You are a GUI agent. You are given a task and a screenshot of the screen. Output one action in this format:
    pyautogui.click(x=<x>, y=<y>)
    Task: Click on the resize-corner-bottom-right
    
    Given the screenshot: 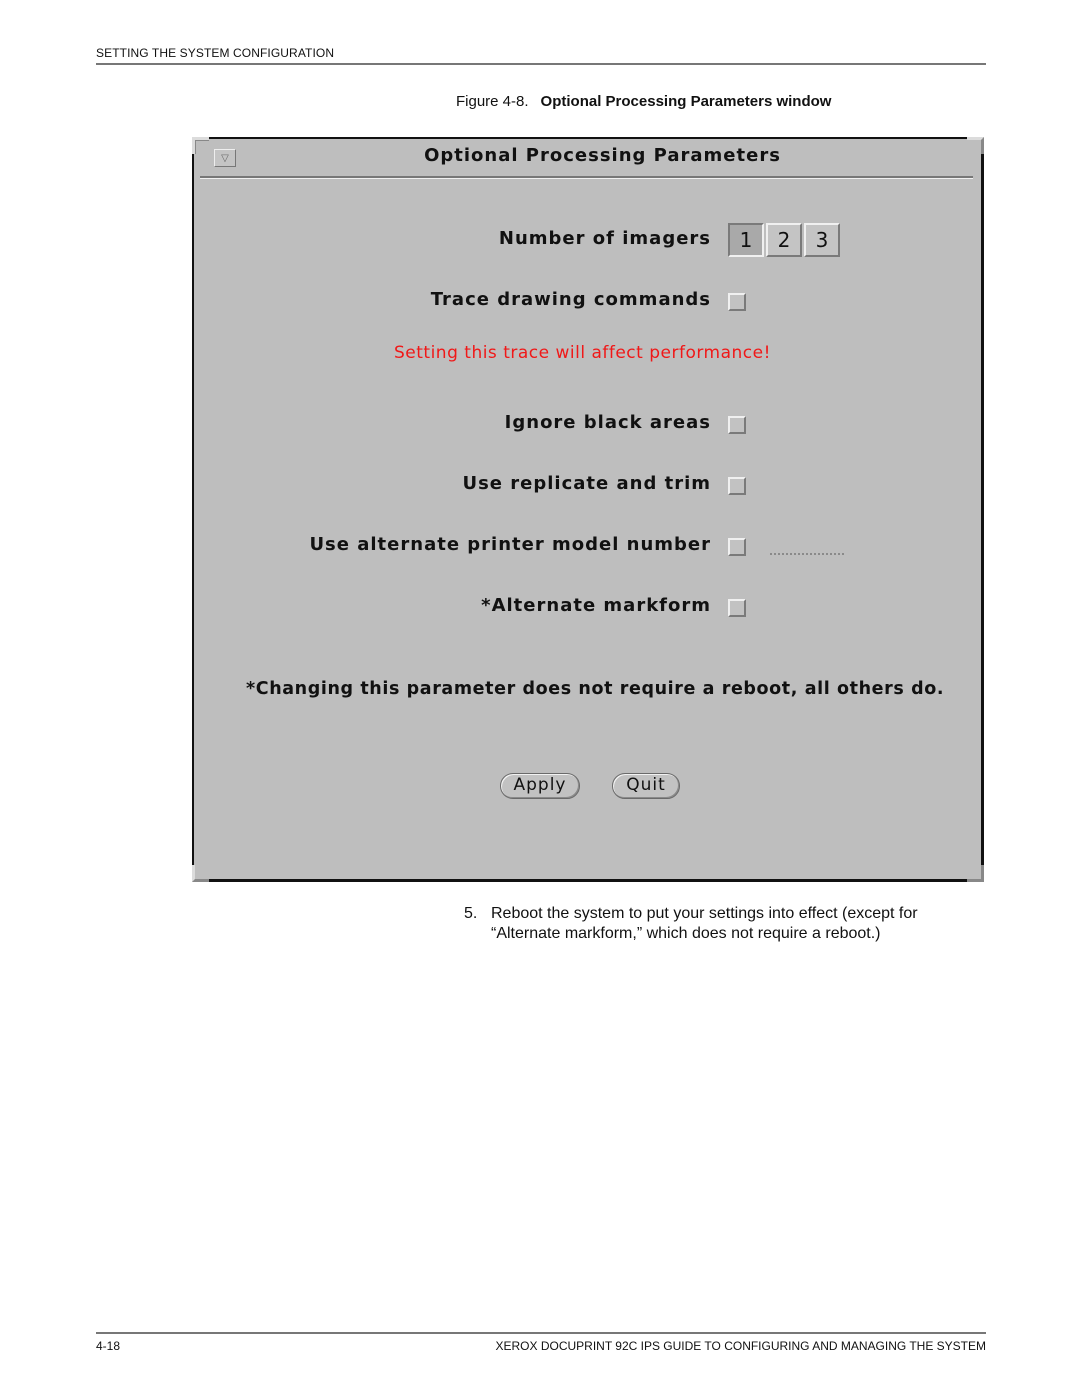 What is the action you would take?
    pyautogui.click(x=975, y=873)
    